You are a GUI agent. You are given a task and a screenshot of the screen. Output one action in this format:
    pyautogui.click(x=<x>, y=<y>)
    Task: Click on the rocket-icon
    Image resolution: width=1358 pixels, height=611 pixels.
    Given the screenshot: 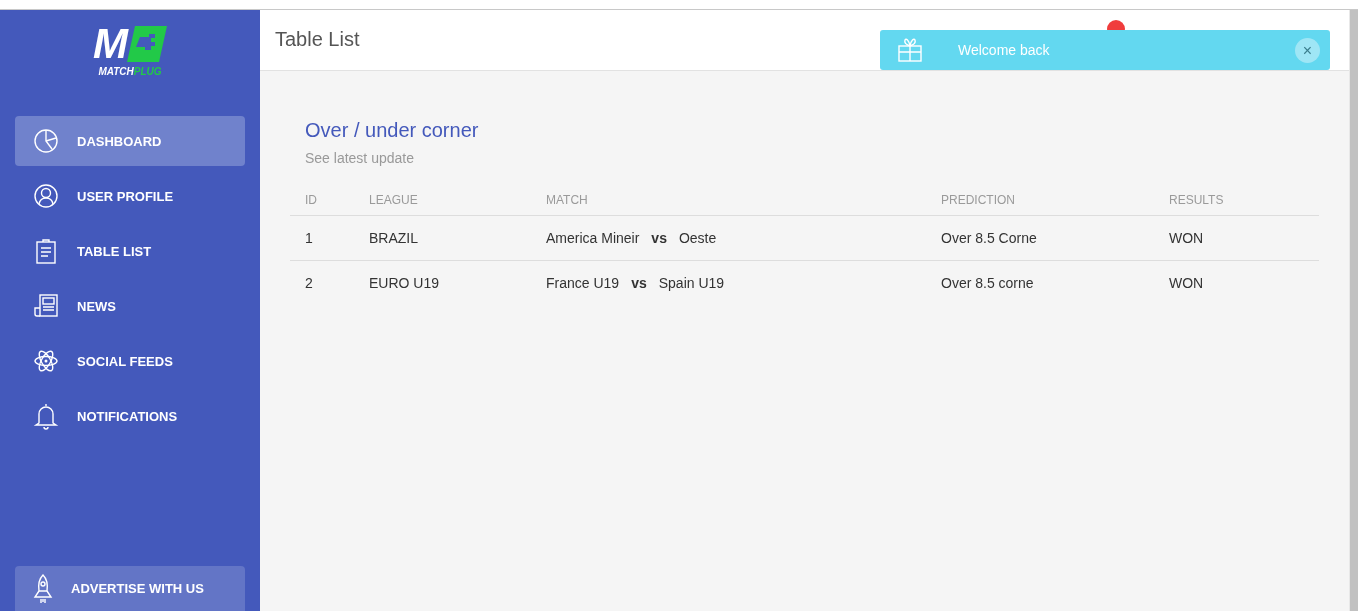 What is the action you would take?
    pyautogui.click(x=43, y=588)
    